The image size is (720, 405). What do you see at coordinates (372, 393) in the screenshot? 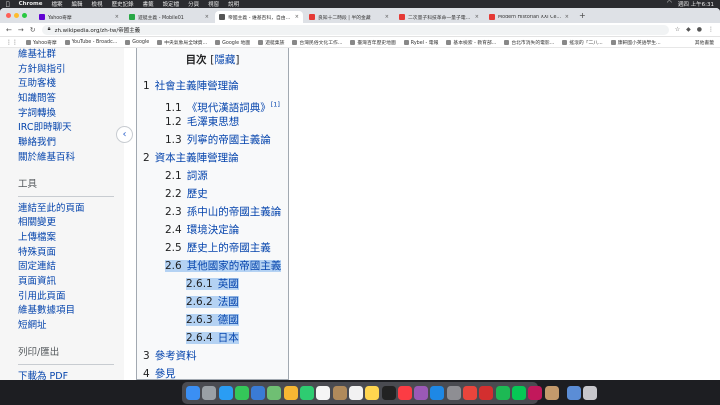
I see `notes-icon` at bounding box center [372, 393].